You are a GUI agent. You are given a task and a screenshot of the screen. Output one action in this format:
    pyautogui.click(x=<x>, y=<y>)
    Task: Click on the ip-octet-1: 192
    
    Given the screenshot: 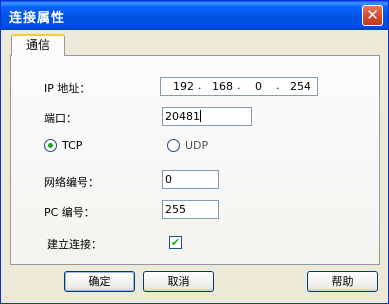 What is the action you would take?
    pyautogui.click(x=183, y=86)
    